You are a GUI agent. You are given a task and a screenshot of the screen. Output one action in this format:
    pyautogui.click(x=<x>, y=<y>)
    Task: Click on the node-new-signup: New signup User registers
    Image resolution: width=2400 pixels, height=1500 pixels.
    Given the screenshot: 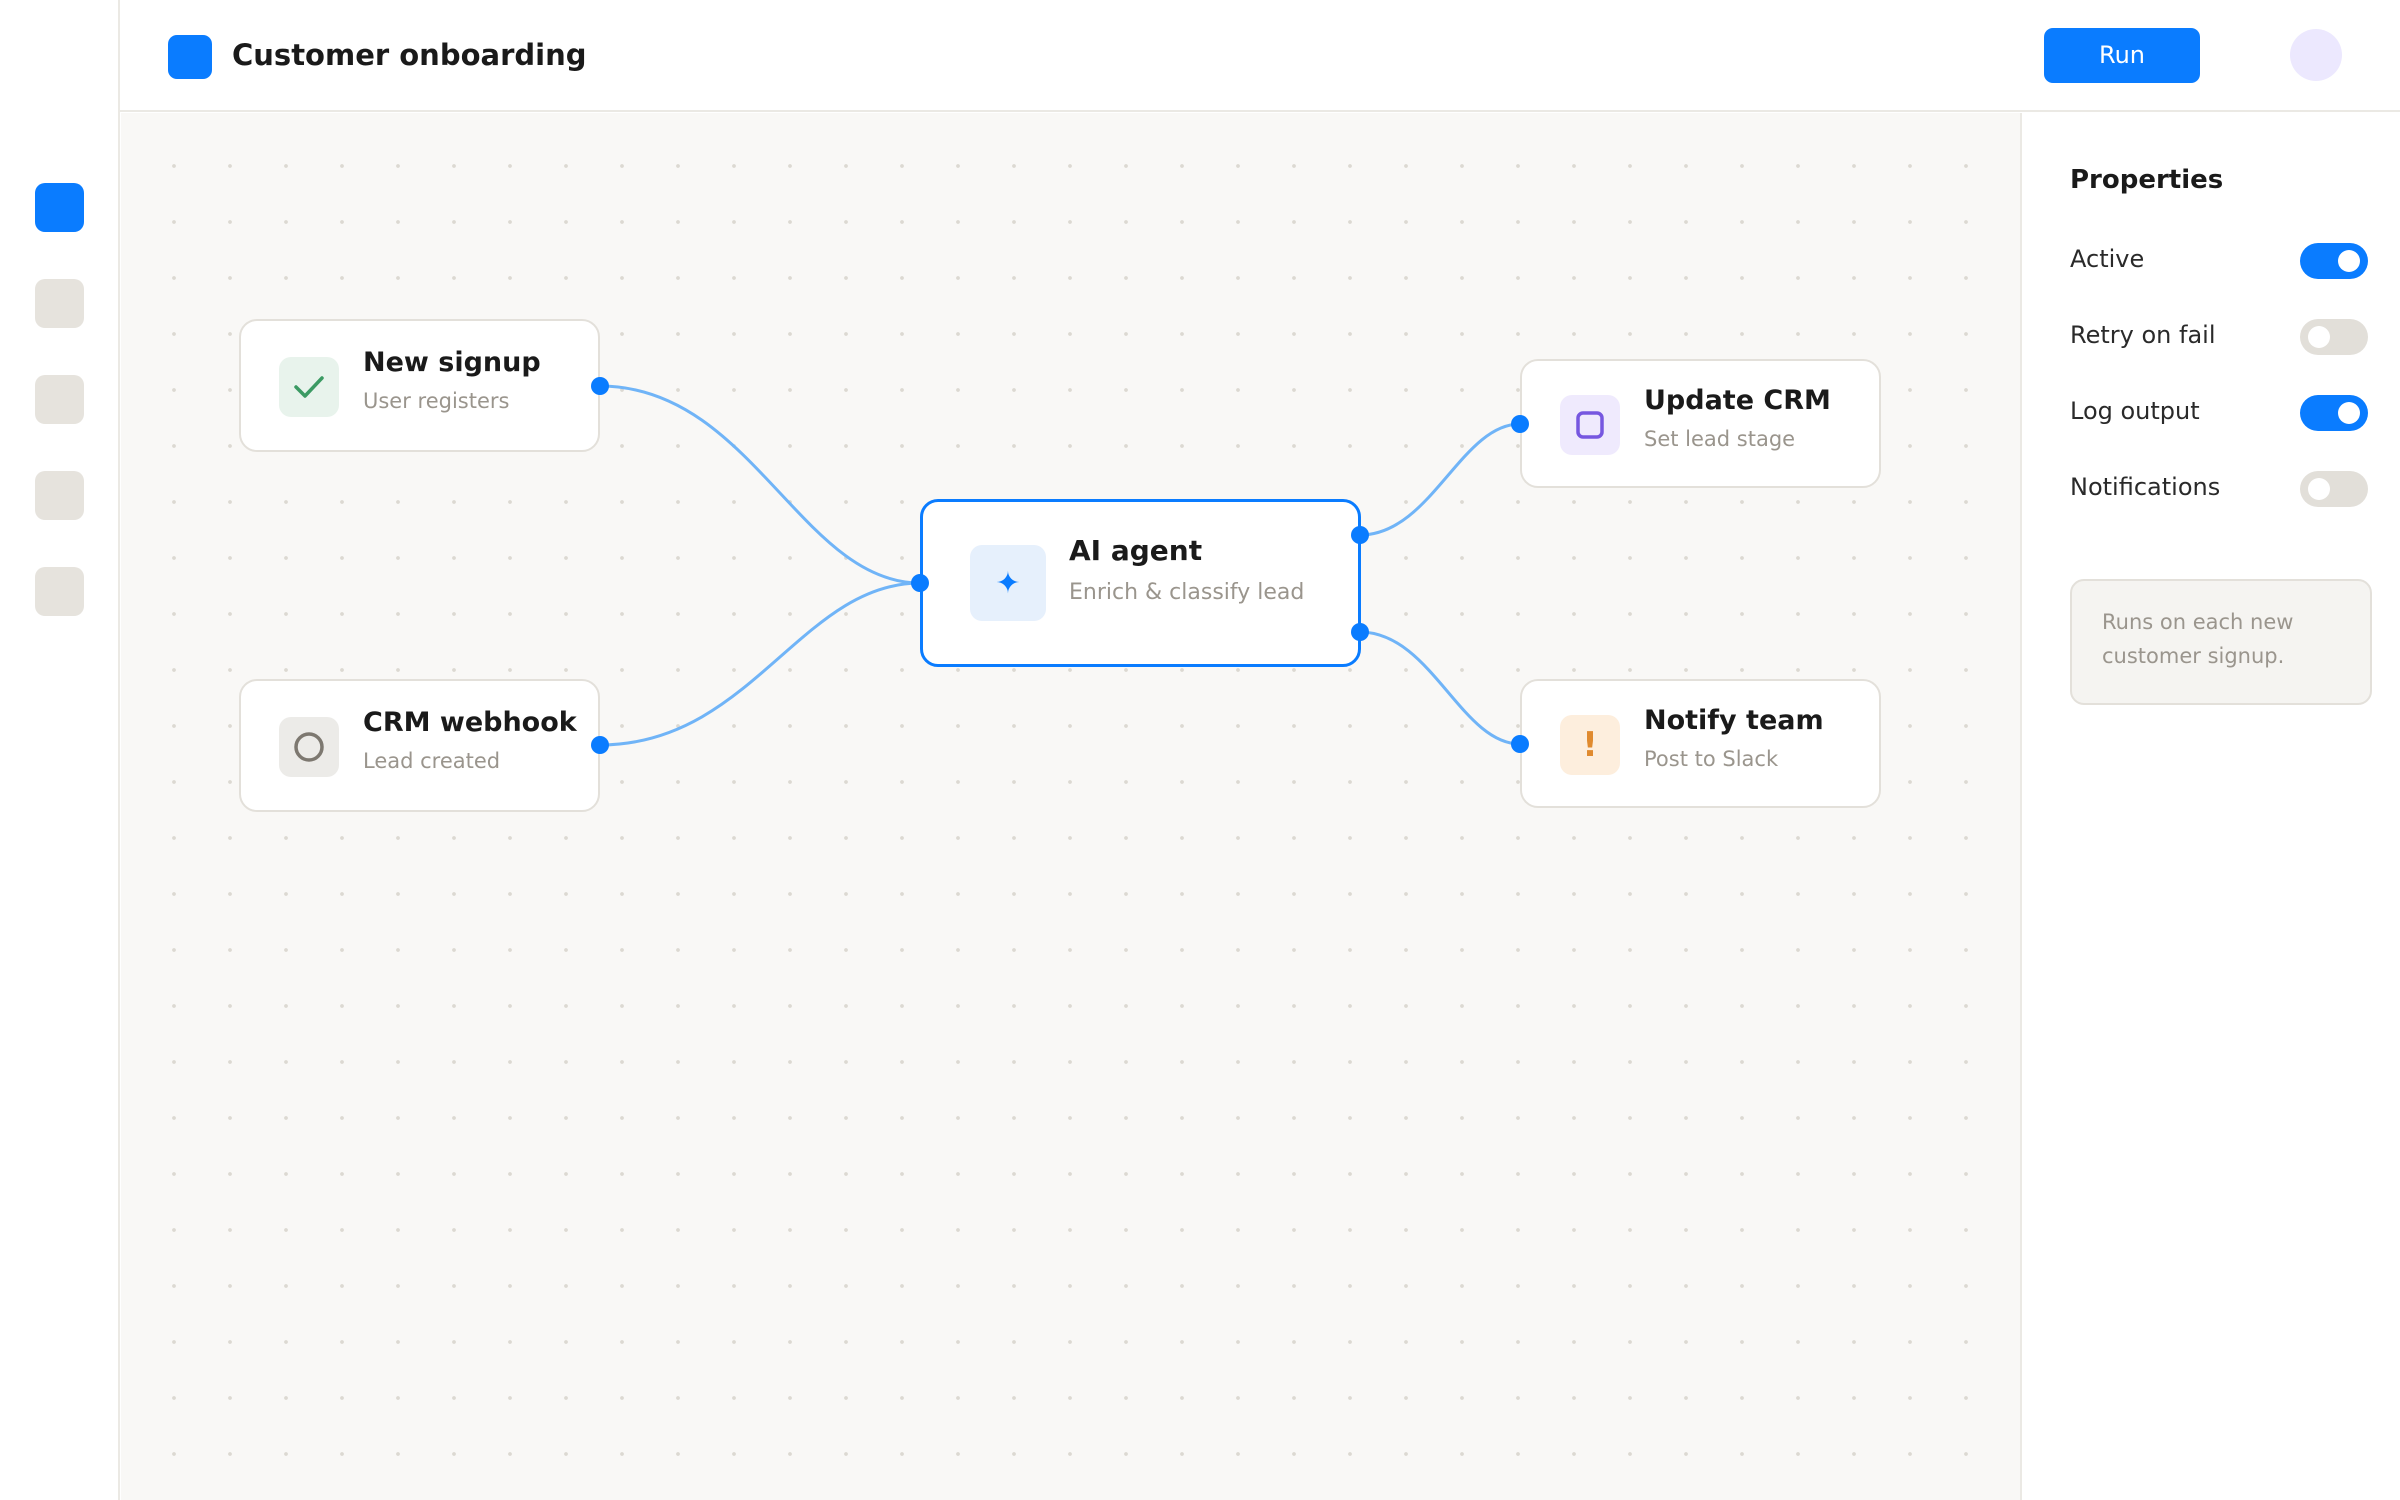 What is the action you would take?
    pyautogui.click(x=419, y=385)
    